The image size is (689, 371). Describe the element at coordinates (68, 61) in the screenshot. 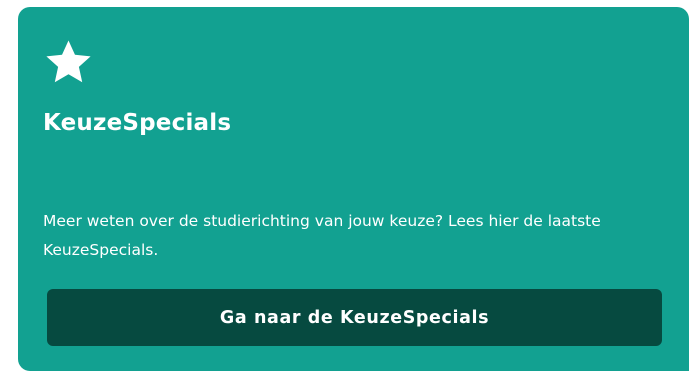

I see `star-icon` at that location.